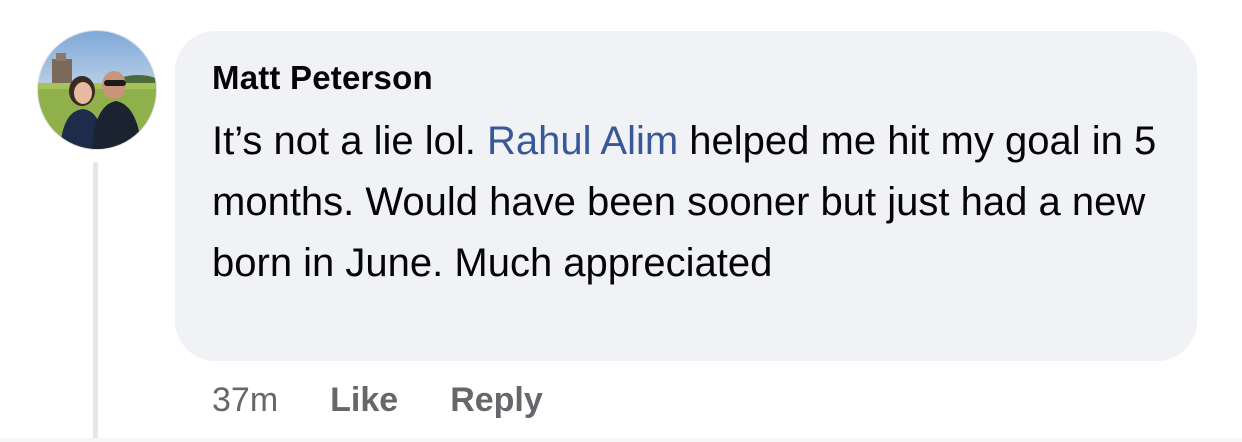  What do you see at coordinates (689, 78) in the screenshot?
I see `comment-author-name: Matt Peterson` at bounding box center [689, 78].